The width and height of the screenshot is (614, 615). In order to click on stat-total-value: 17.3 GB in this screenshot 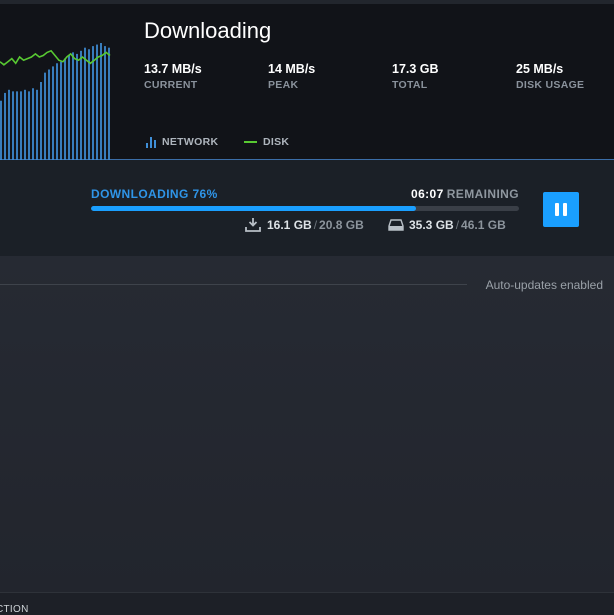, I will do `click(415, 69)`.